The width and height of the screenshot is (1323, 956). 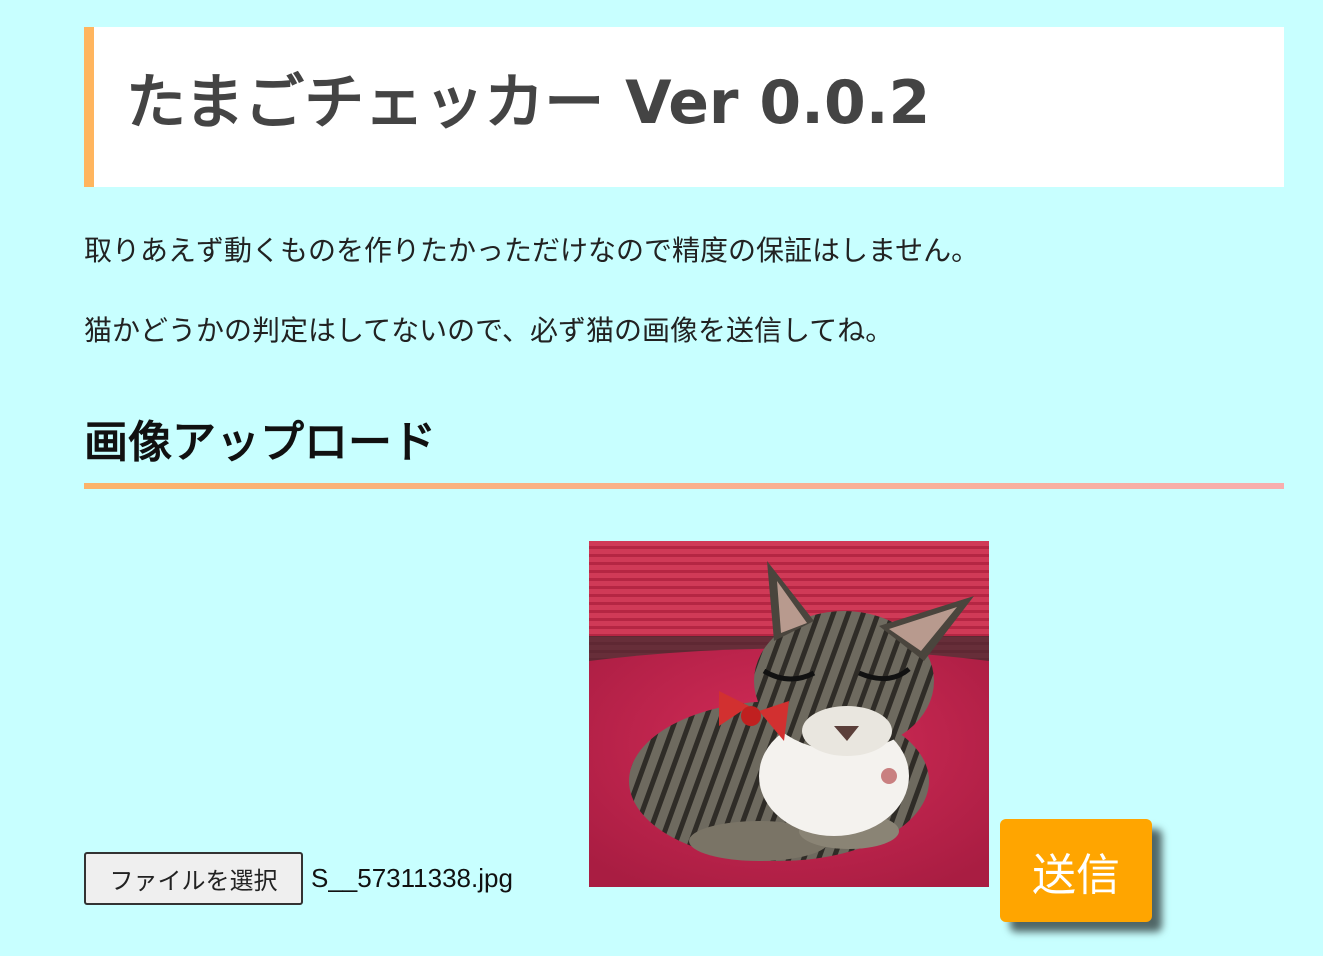 I want to click on selected-file-name: S__57311338.jpg, so click(x=412, y=878).